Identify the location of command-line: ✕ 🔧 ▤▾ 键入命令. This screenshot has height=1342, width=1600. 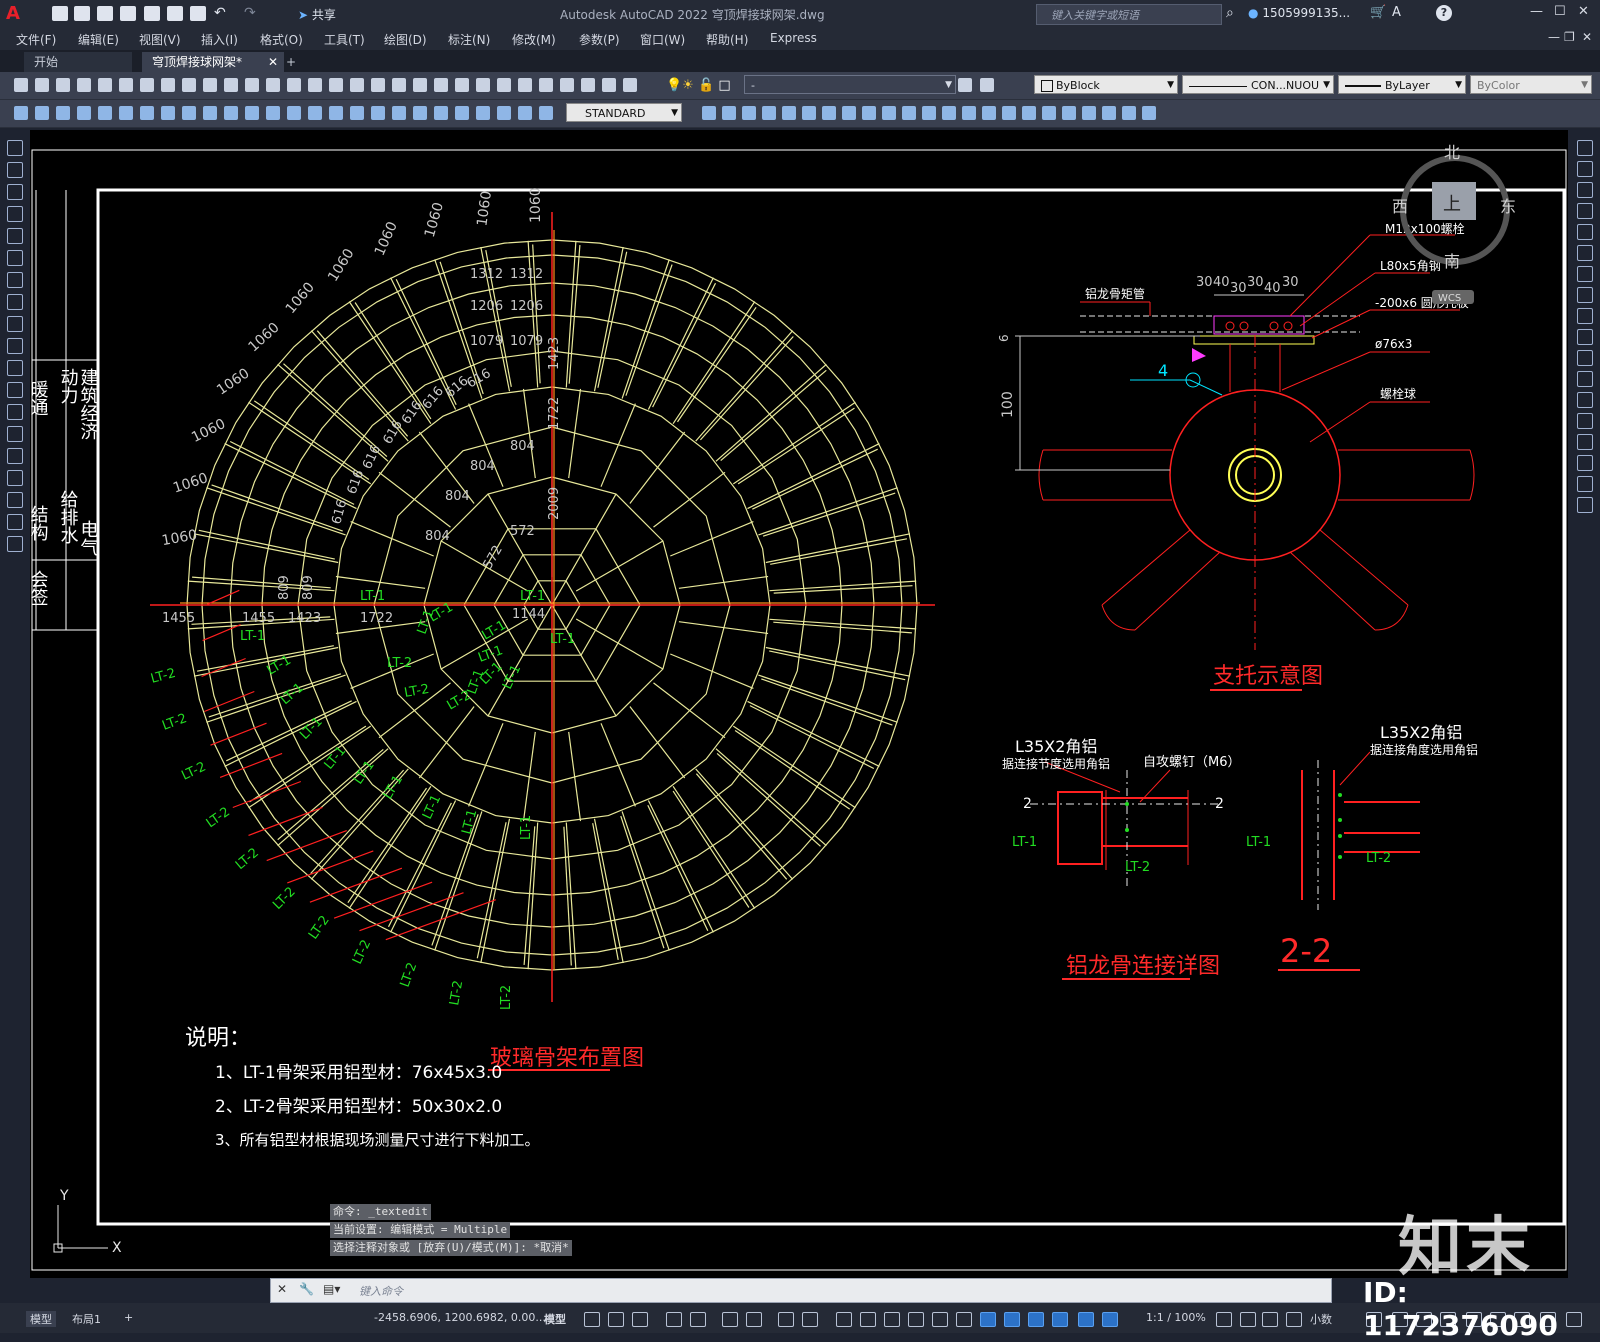
(801, 1290).